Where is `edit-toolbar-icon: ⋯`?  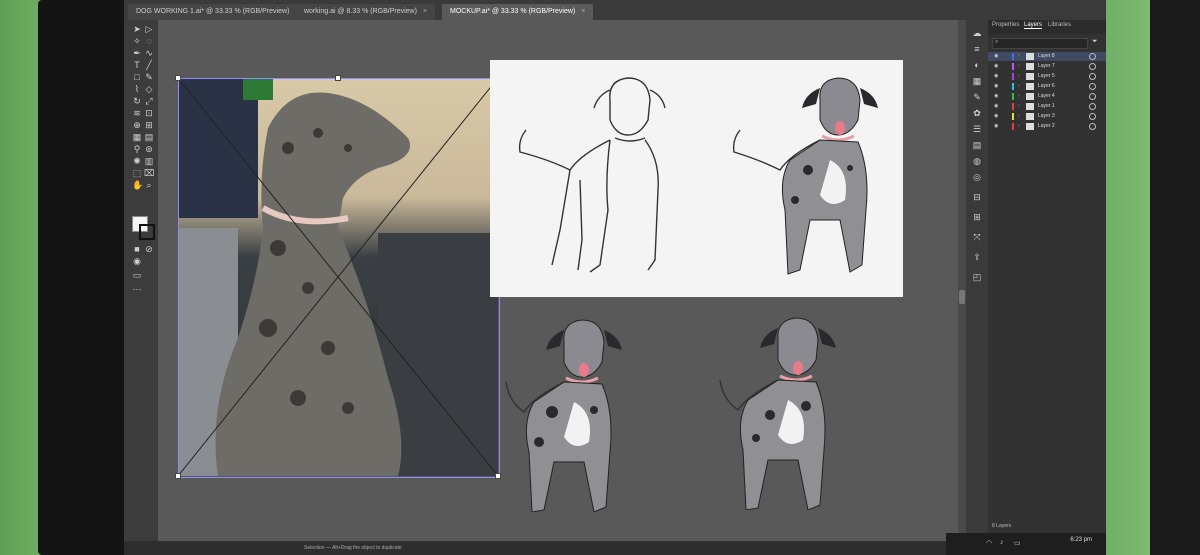
edit-toolbar-icon: ⋯ is located at coordinates (137, 289).